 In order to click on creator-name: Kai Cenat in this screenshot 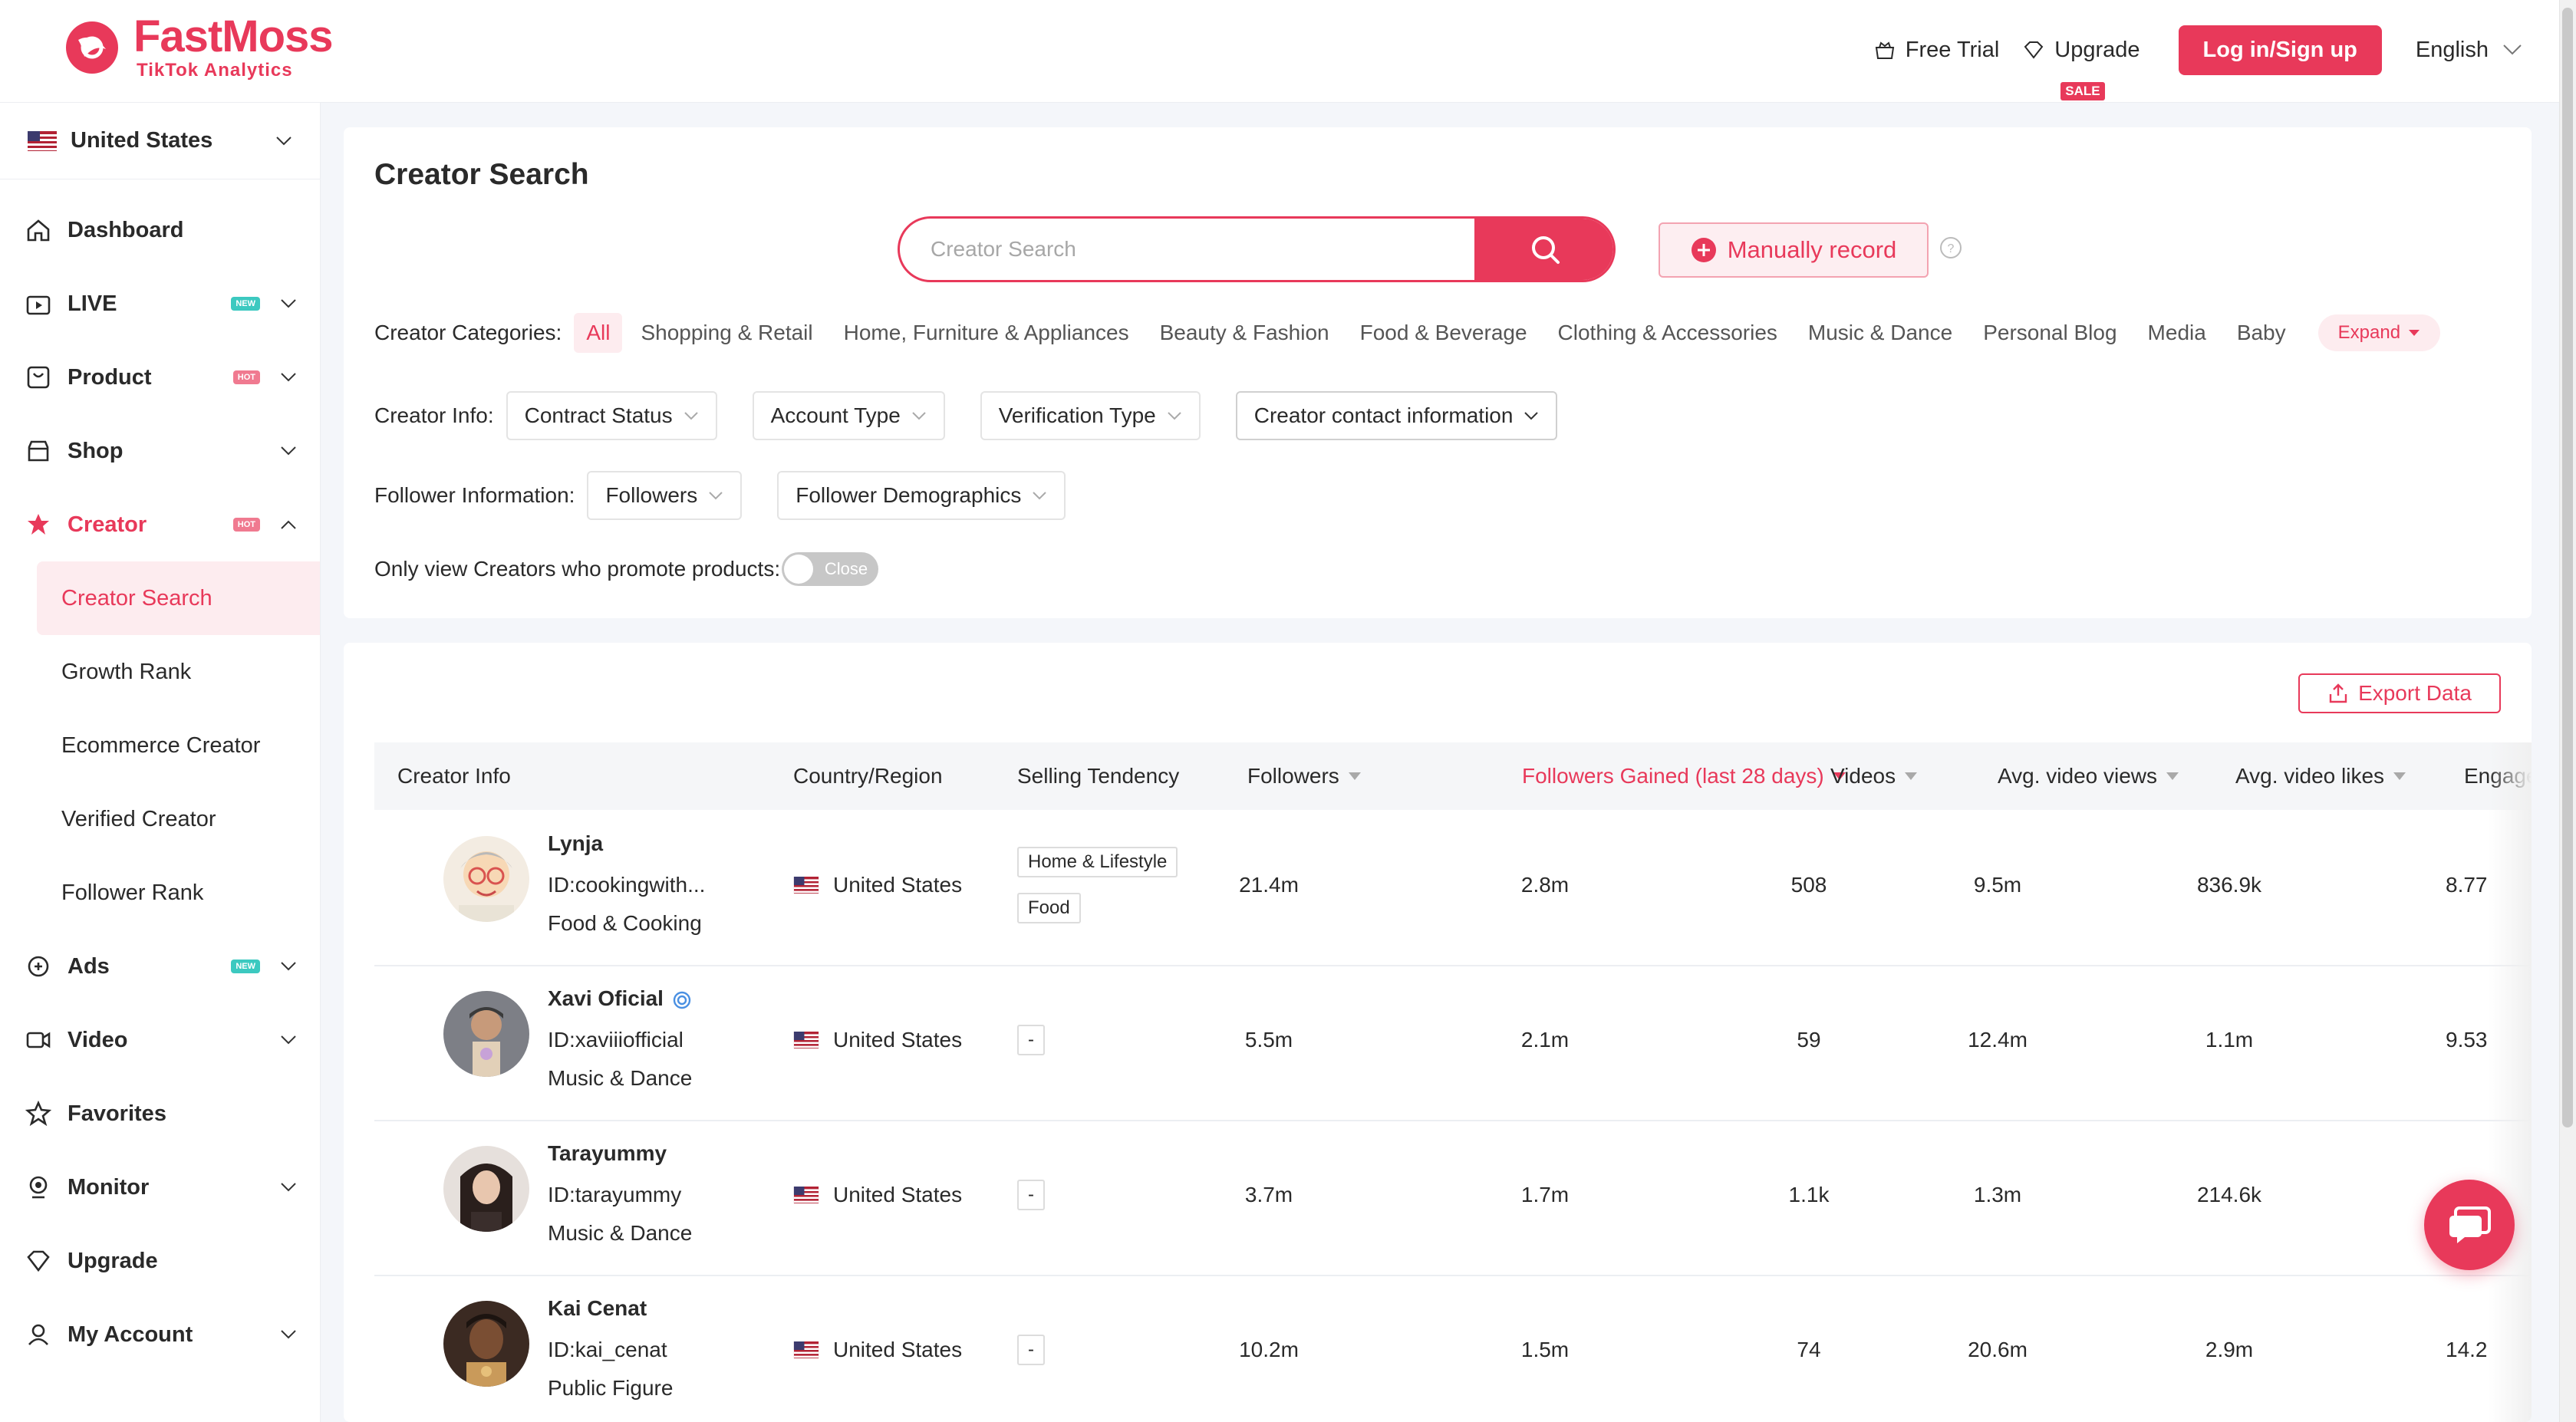, I will do `click(597, 1309)`.